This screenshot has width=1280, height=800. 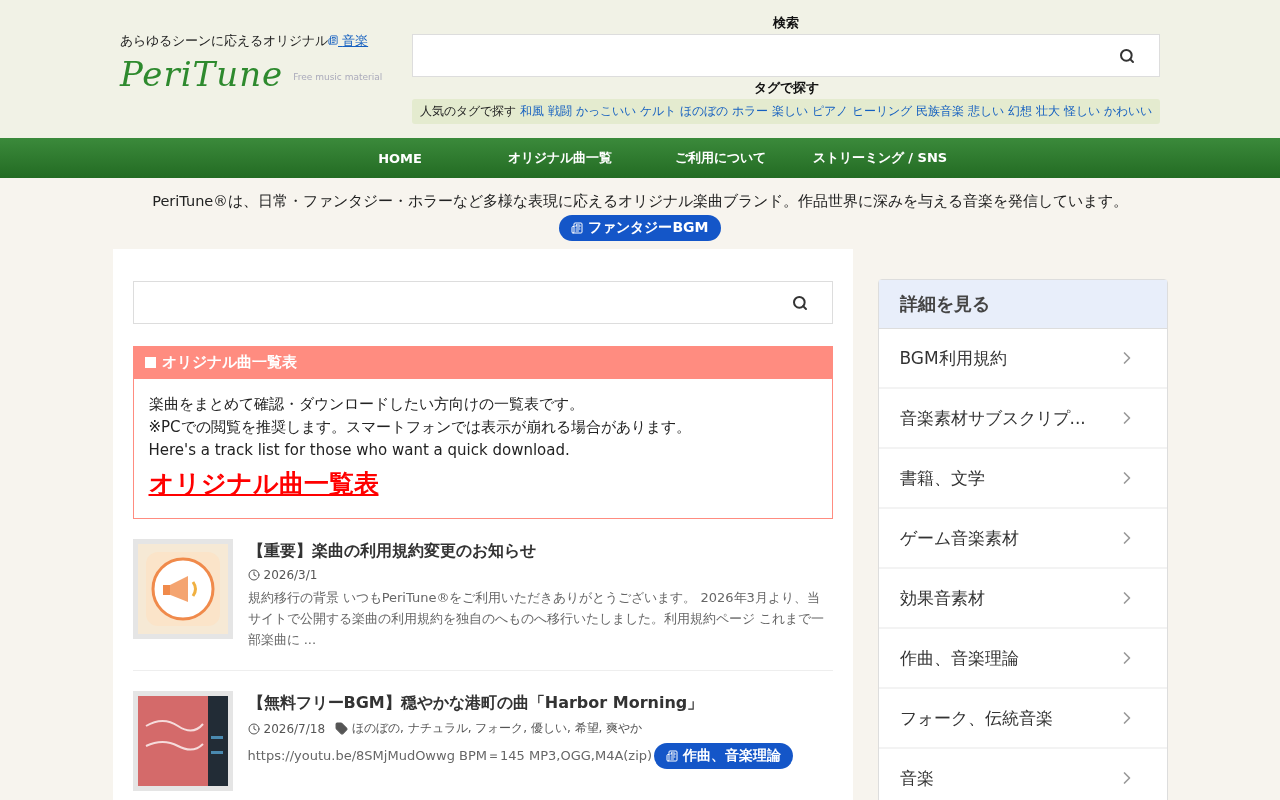 What do you see at coordinates (1022, 359) in the screenshot?
I see `sidebar-item: BGM利用規約` at bounding box center [1022, 359].